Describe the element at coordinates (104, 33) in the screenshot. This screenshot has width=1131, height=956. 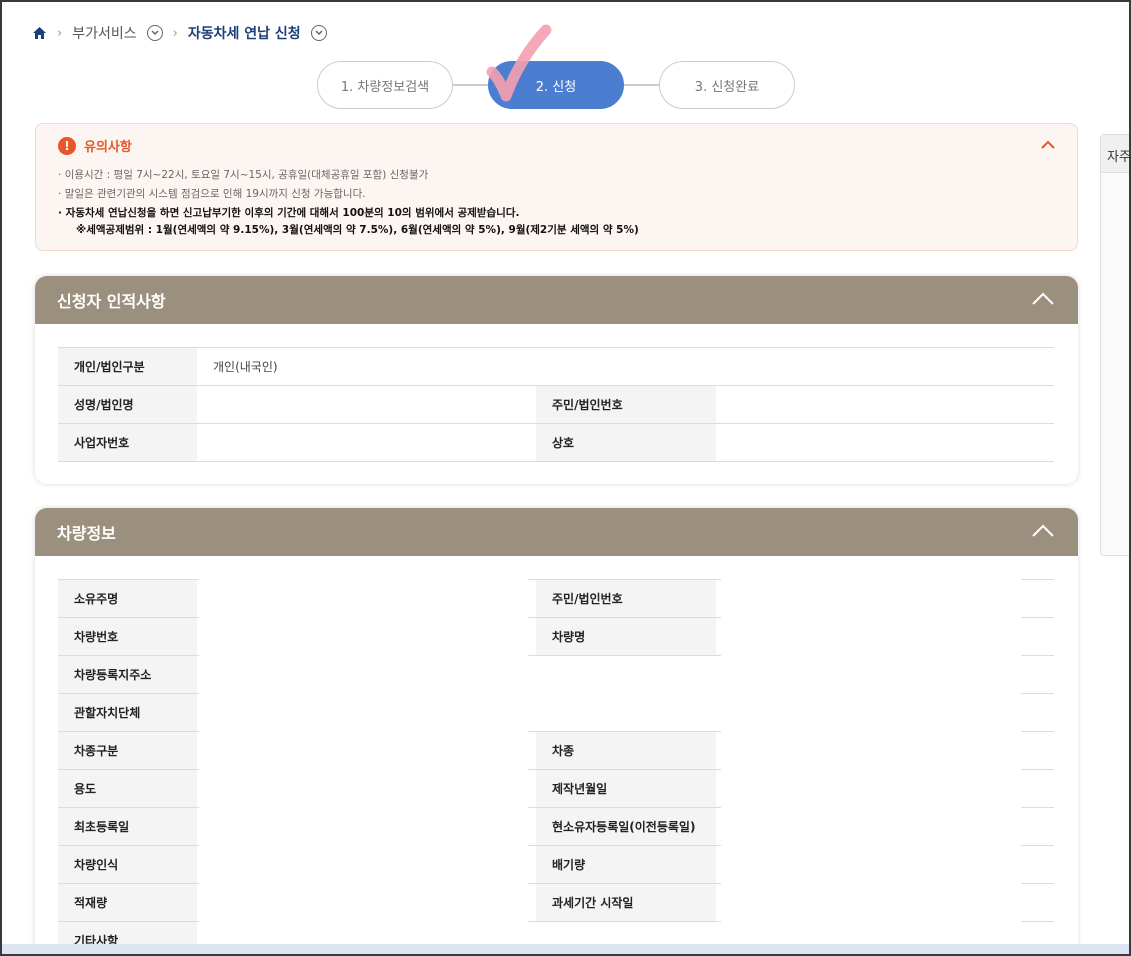
I see `breadcrumb-item-additional-services: 부가서비스` at that location.